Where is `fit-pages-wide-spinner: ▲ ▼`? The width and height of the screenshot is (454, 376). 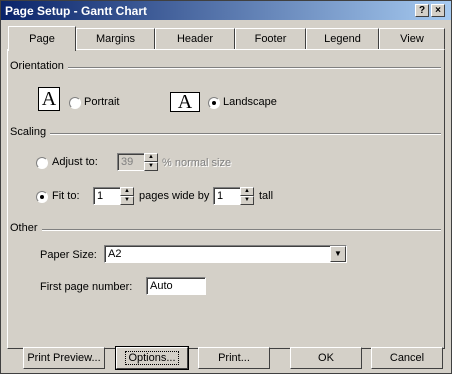
fit-pages-wide-spinner: ▲ ▼ is located at coordinates (127, 196).